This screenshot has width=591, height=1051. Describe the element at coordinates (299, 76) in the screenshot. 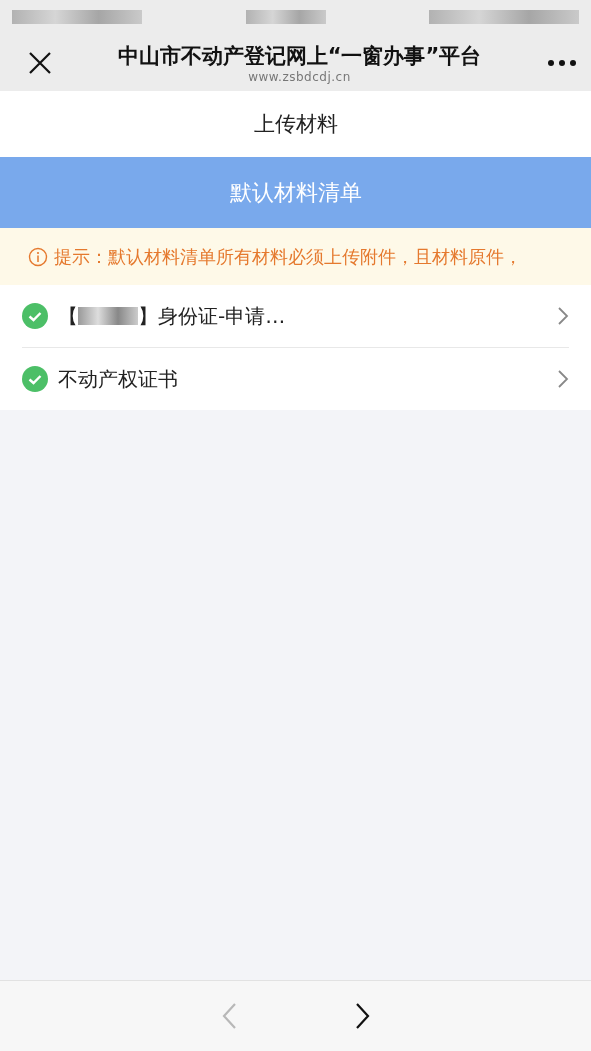

I see `page-url: www.zsbdcdj.cn` at that location.